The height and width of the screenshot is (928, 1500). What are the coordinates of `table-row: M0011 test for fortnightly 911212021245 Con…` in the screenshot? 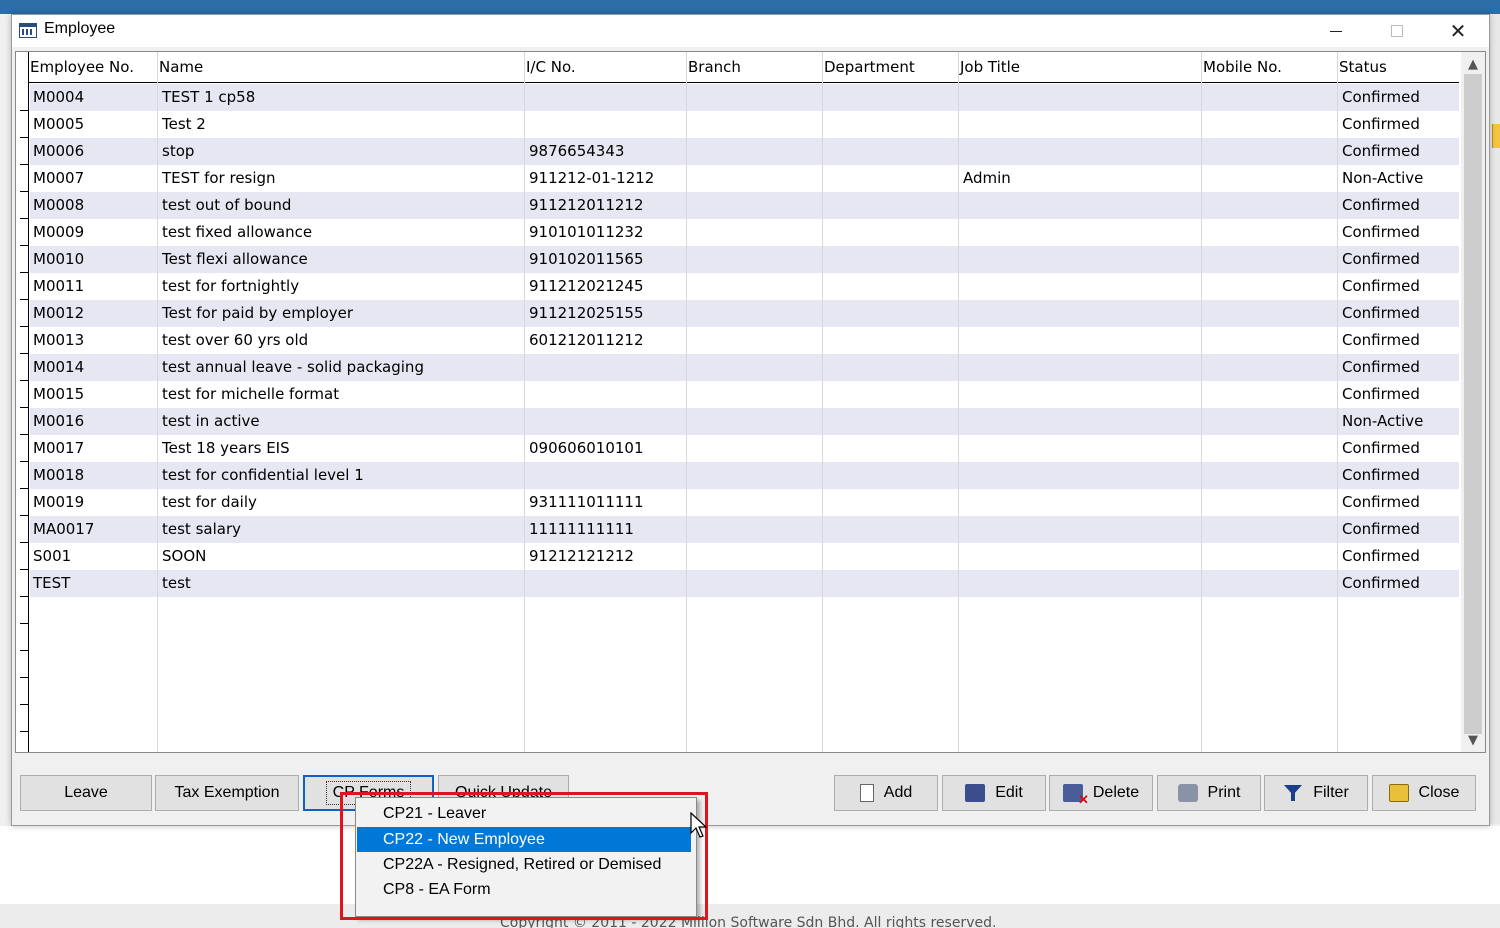 It's located at (744, 286).